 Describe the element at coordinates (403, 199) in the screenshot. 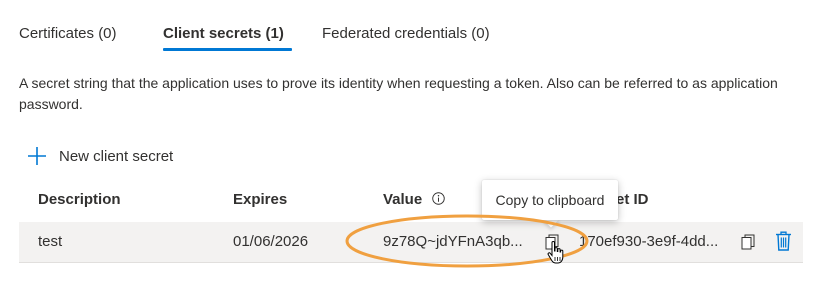

I see `column-header-value-label: Value` at that location.